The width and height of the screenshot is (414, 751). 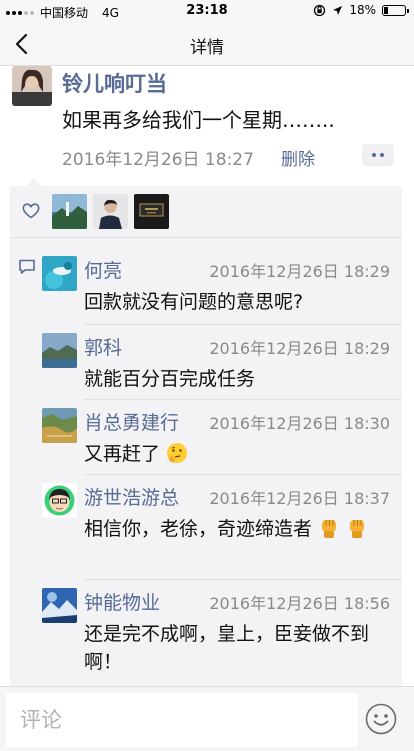 What do you see at coordinates (374, 155) in the screenshot?
I see `more-dots-icon` at bounding box center [374, 155].